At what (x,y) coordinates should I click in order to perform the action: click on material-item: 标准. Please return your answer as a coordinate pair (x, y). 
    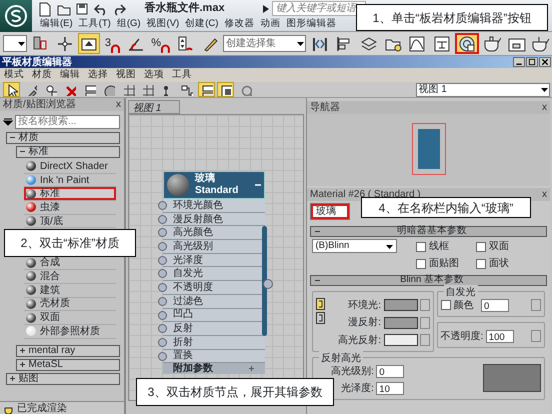
    Looking at the image, I should click on (70, 194).